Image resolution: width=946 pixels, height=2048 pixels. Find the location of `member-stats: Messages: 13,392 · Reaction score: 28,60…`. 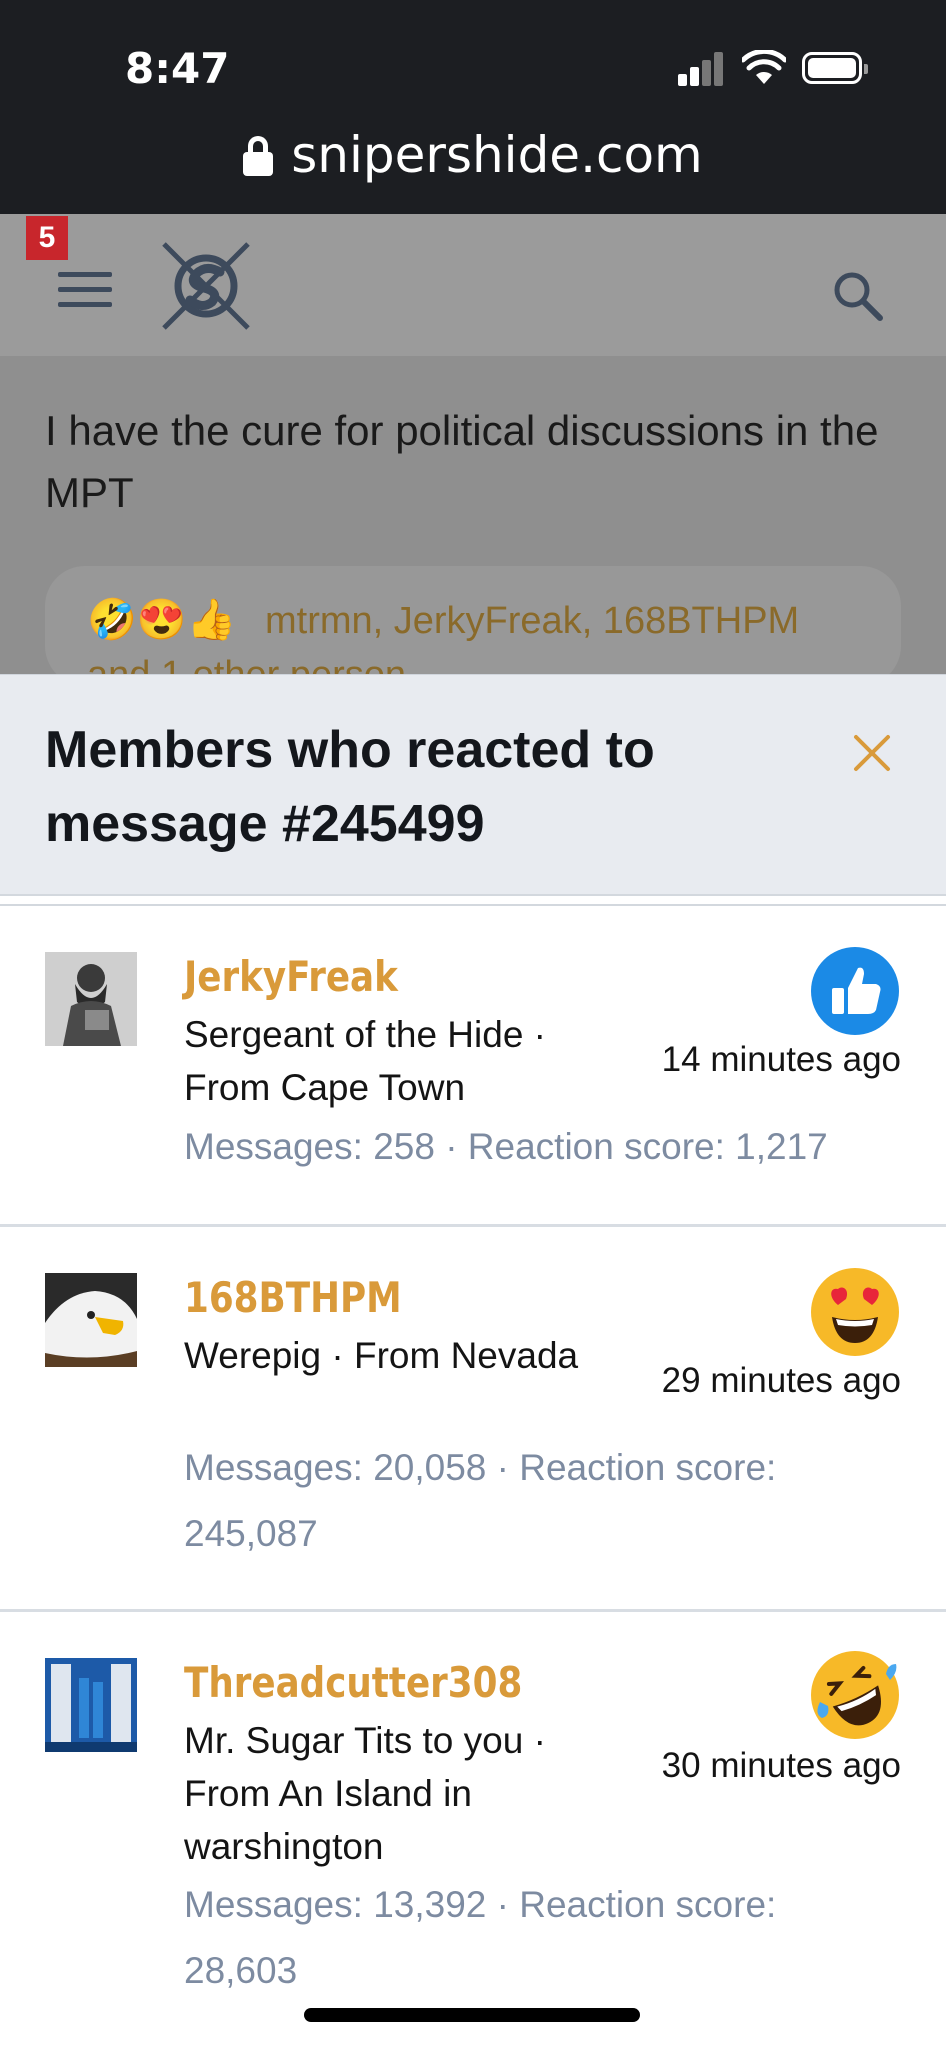

member-stats: Messages: 13,392 · Reaction score: 28,60… is located at coordinates (480, 1937).